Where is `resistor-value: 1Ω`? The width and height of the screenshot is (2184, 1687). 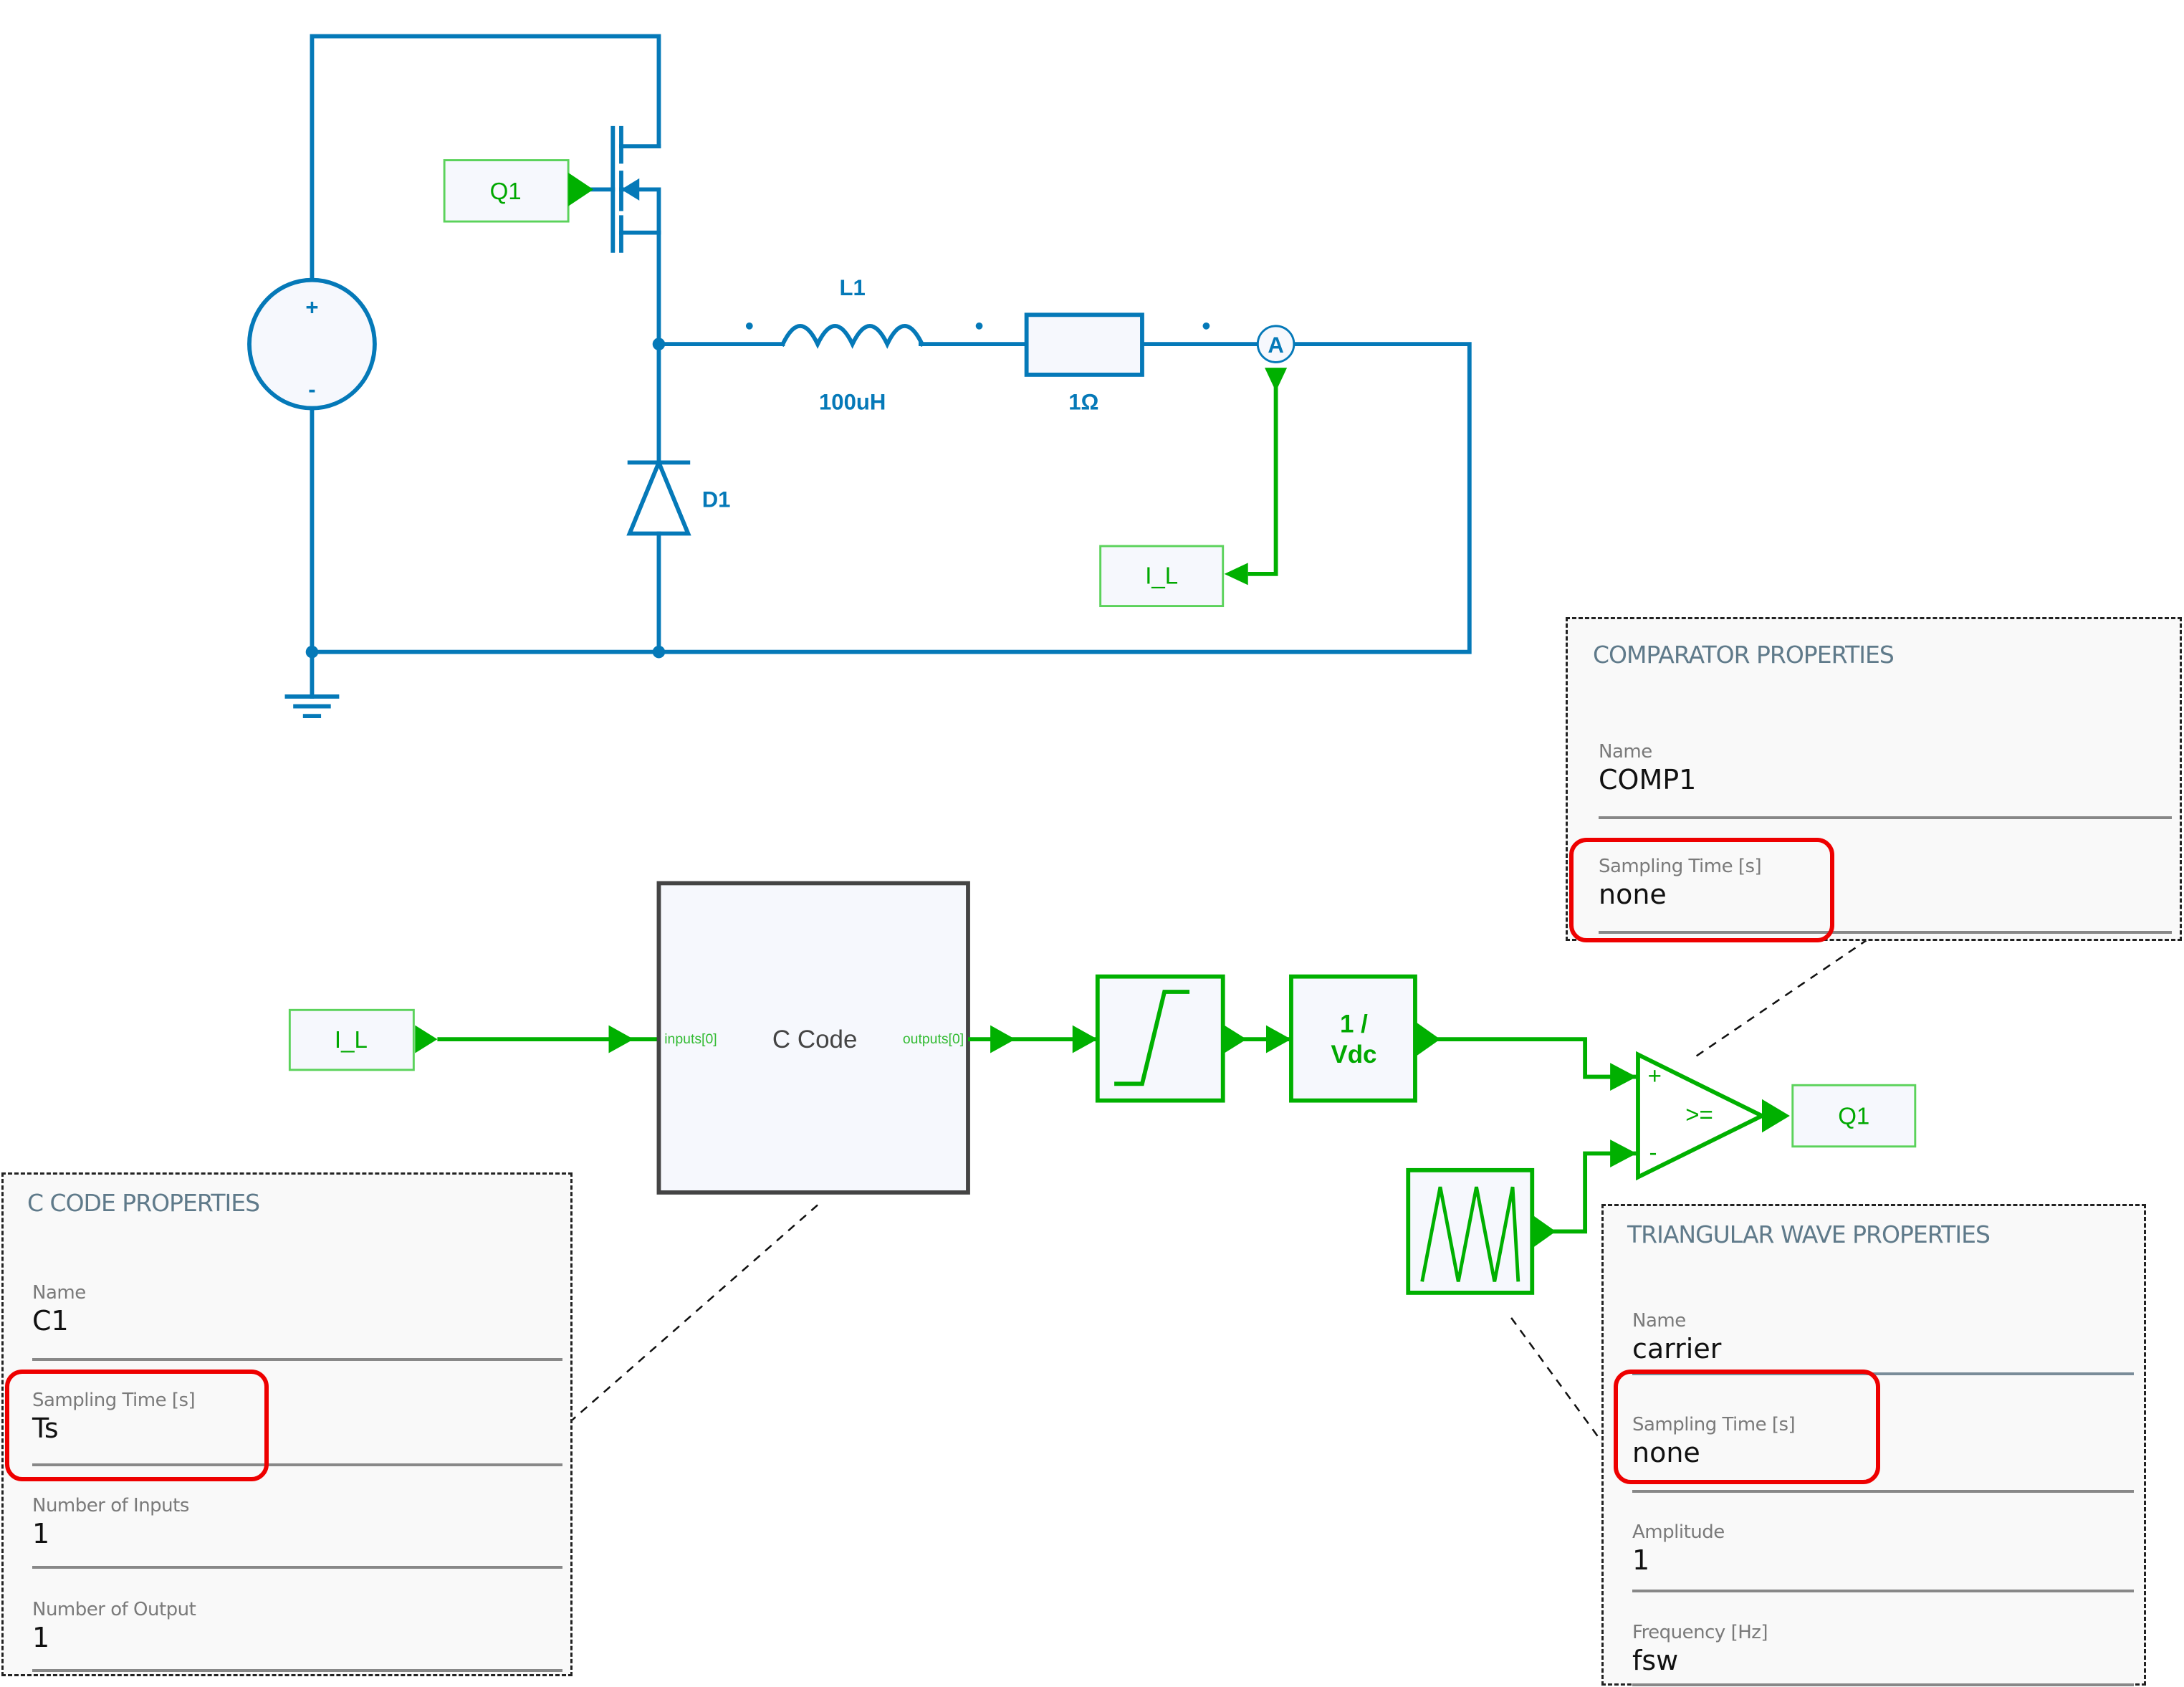 resistor-value: 1Ω is located at coordinates (1083, 401).